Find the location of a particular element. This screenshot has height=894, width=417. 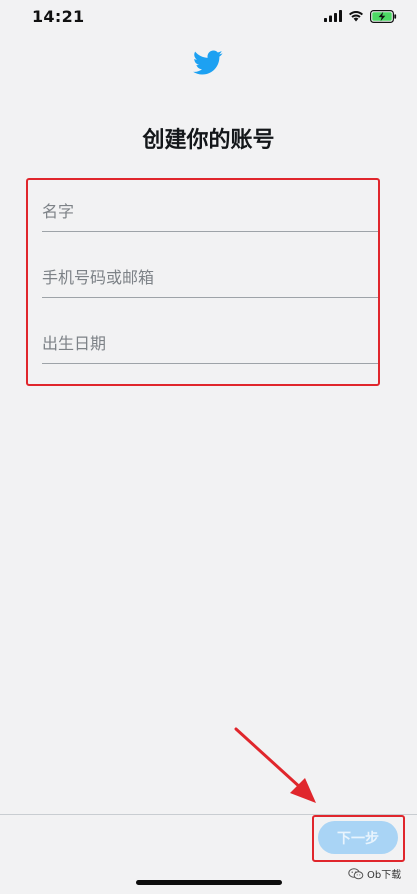

status-time: 14:21 is located at coordinates (58, 16).